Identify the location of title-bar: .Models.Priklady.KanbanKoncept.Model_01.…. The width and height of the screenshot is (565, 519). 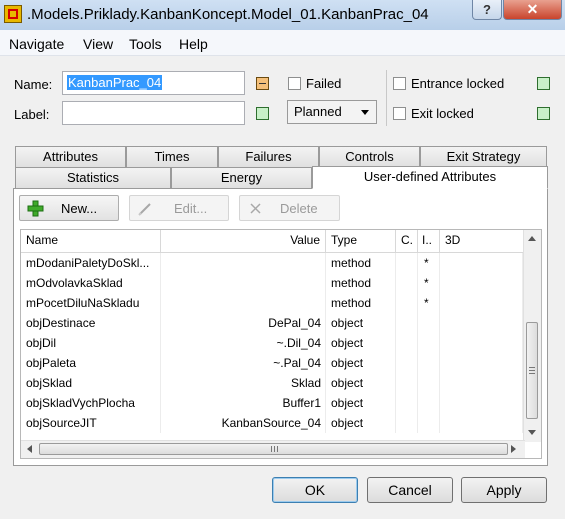
(282, 15).